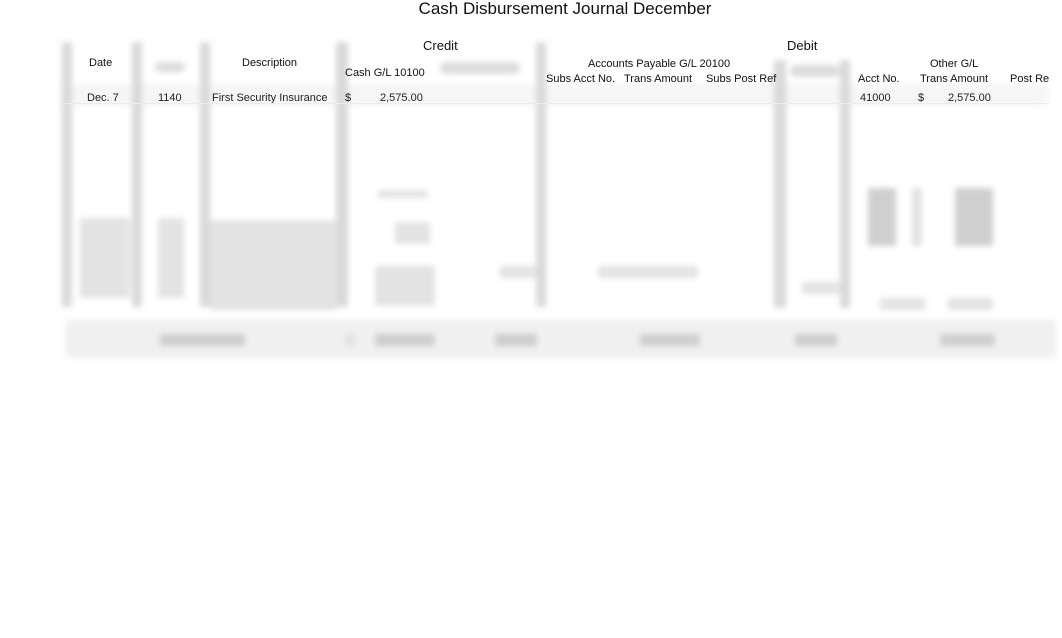 The width and height of the screenshot is (1062, 638). What do you see at coordinates (565, 9) in the screenshot?
I see `page-title: Cash Disbursement Journal December` at bounding box center [565, 9].